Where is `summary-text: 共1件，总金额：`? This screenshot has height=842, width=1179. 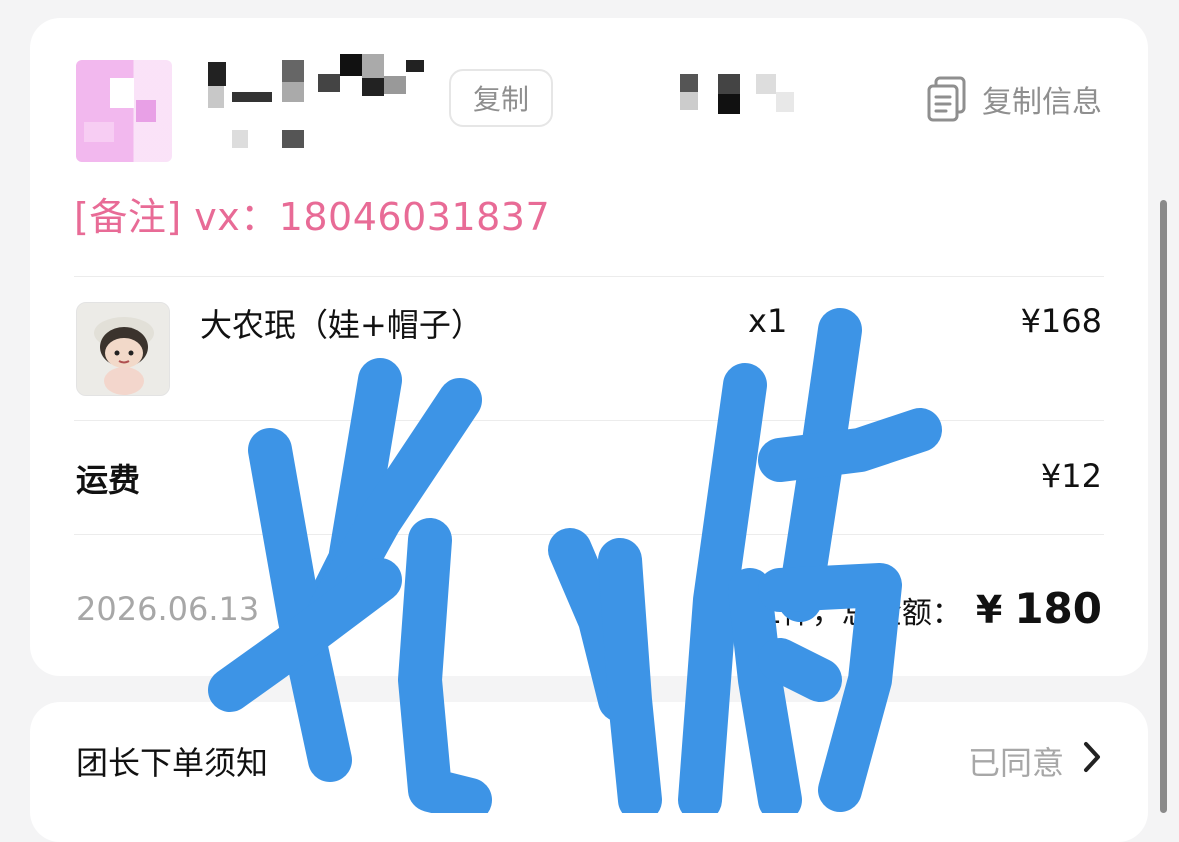
summary-text: 共1件，总金额： is located at coordinates (847, 613).